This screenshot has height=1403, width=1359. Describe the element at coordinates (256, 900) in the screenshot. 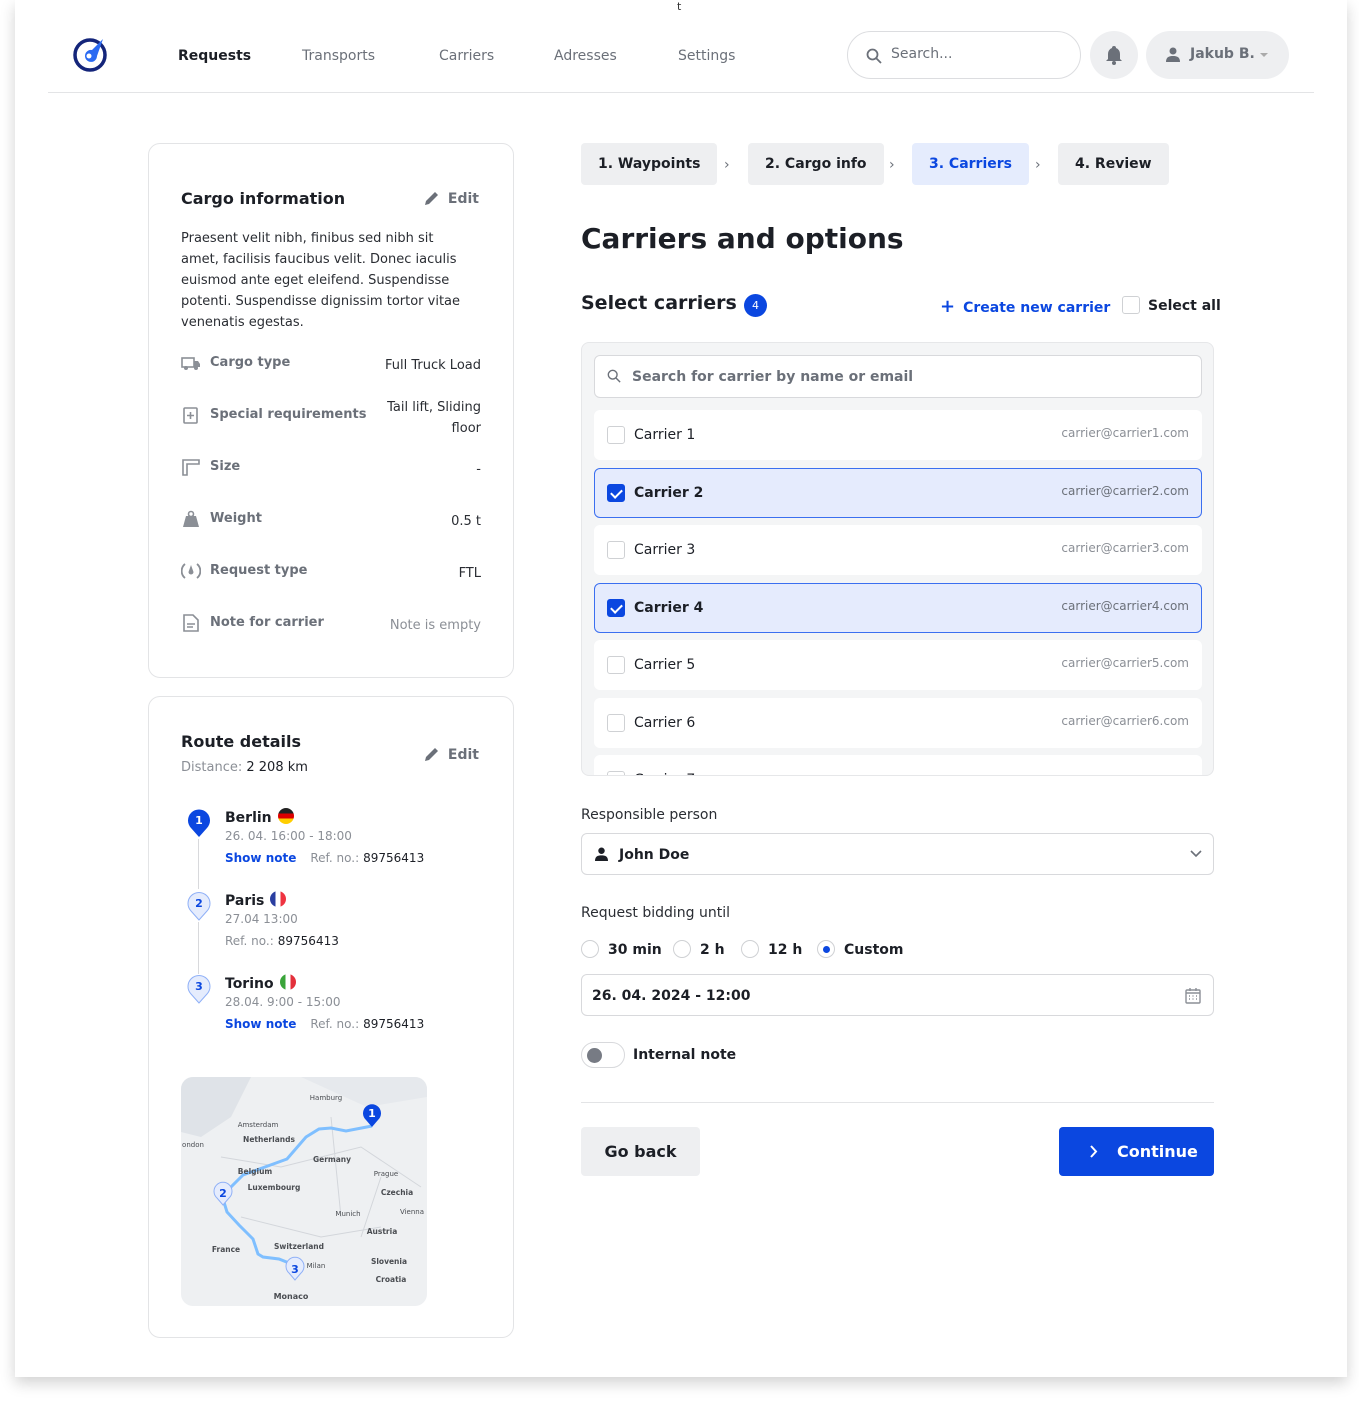

I see `stop-city: Paris` at that location.